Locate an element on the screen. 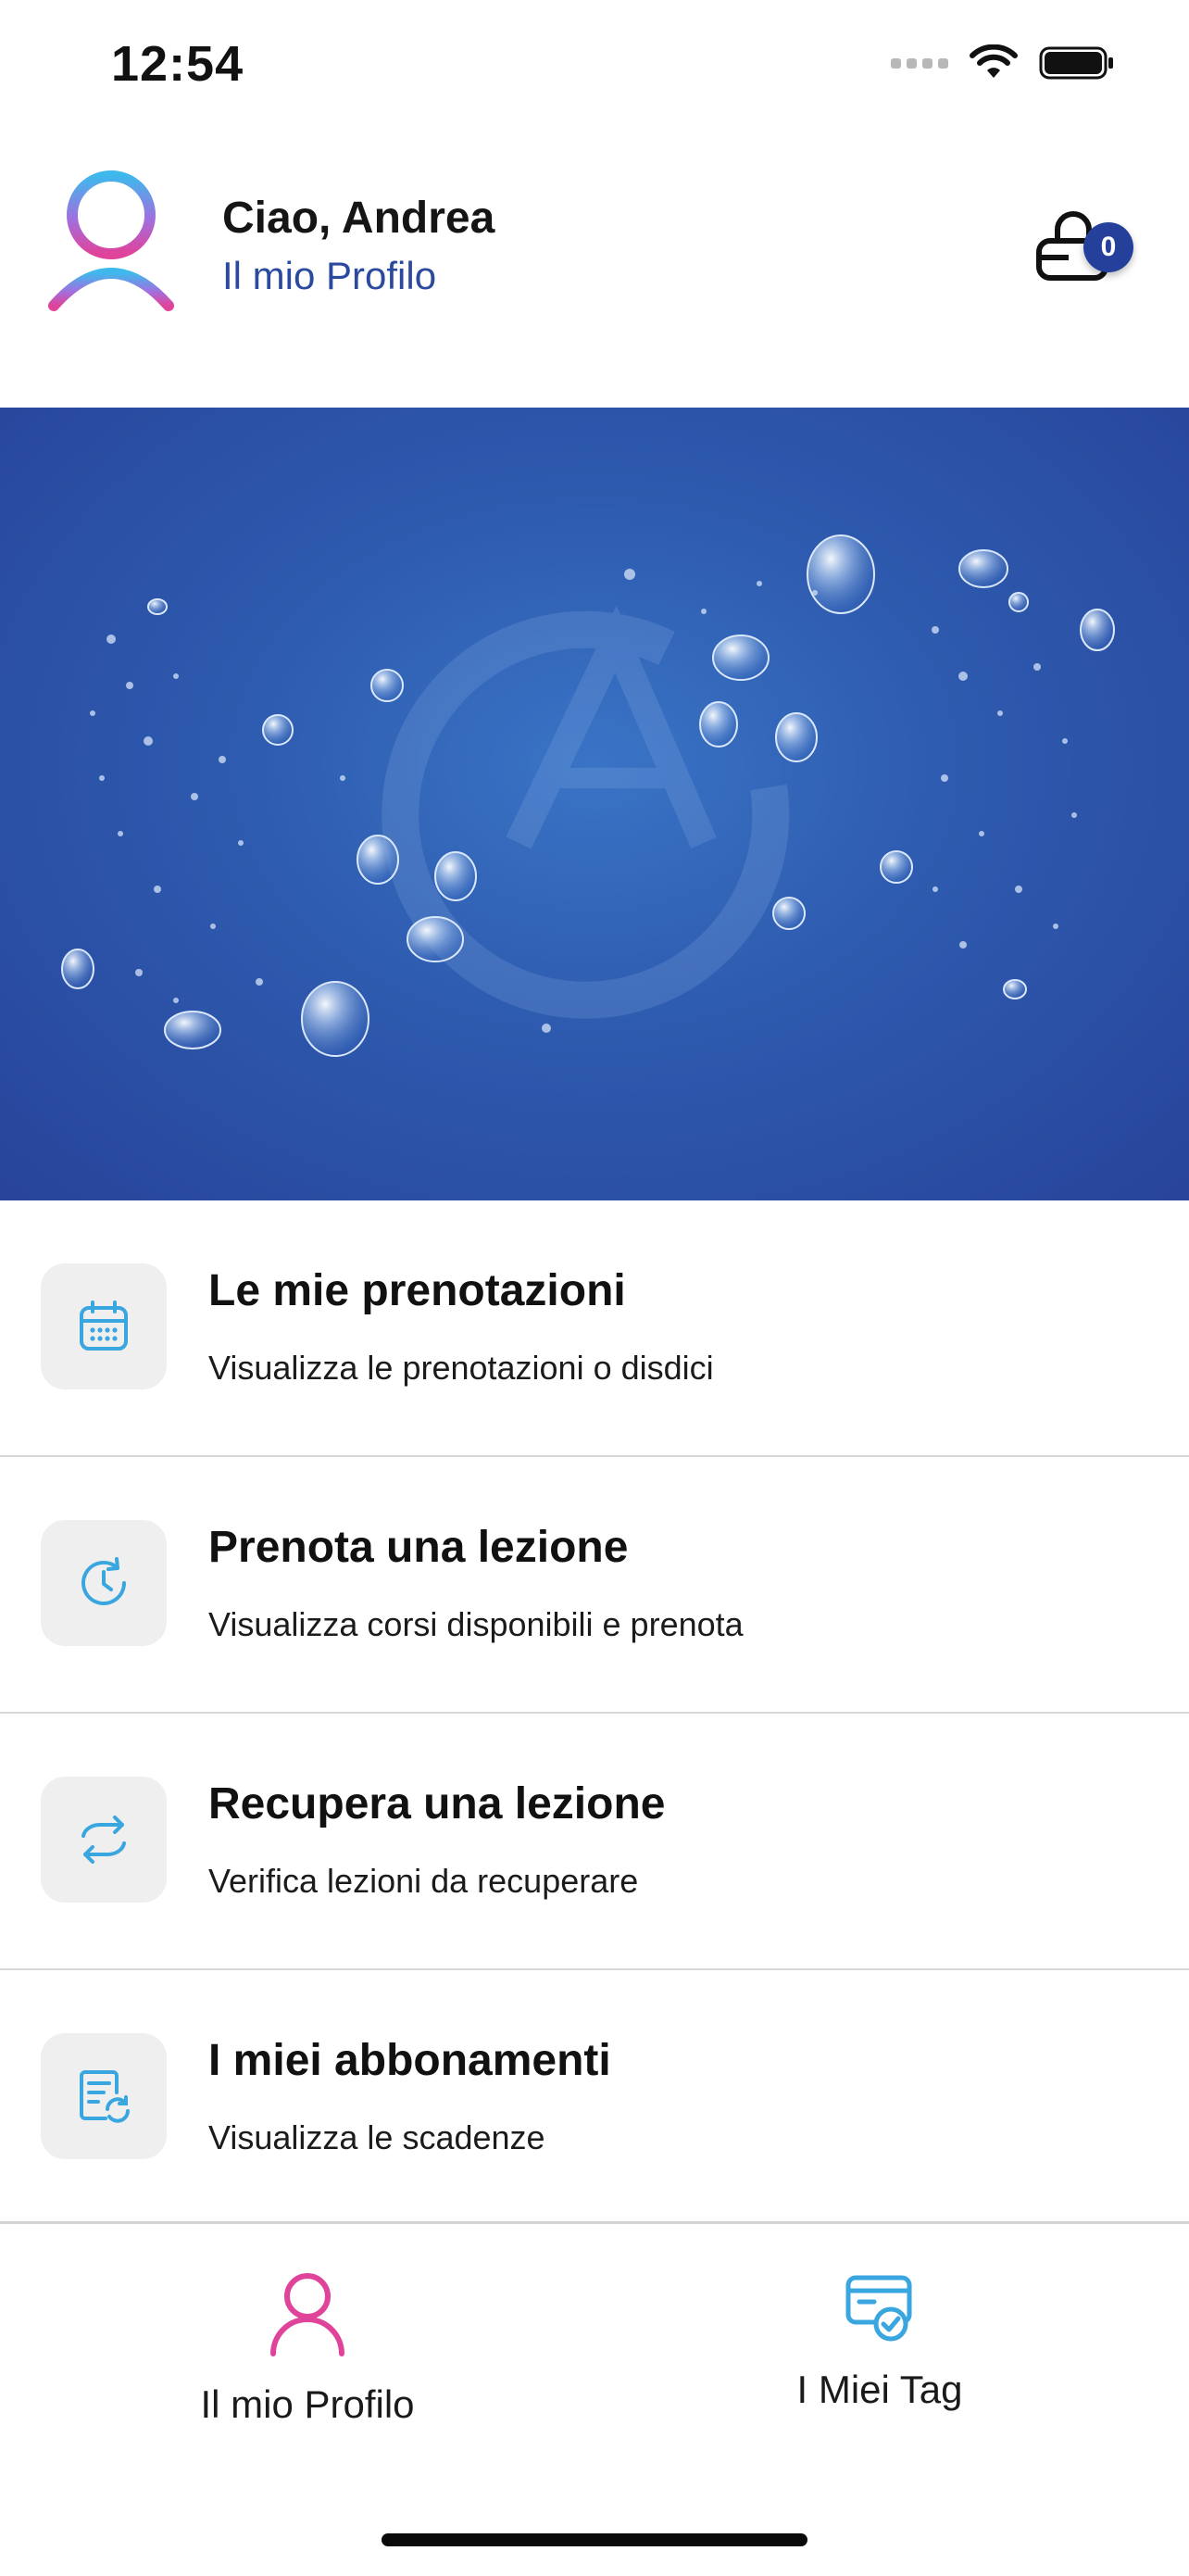  header: Ciao, Andrea Il mio Profilo 0 is located at coordinates (594, 264).